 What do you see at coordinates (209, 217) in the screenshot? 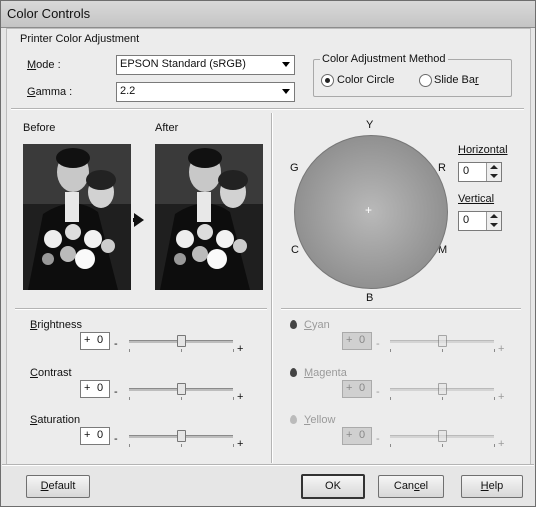
I see `after-image` at bounding box center [209, 217].